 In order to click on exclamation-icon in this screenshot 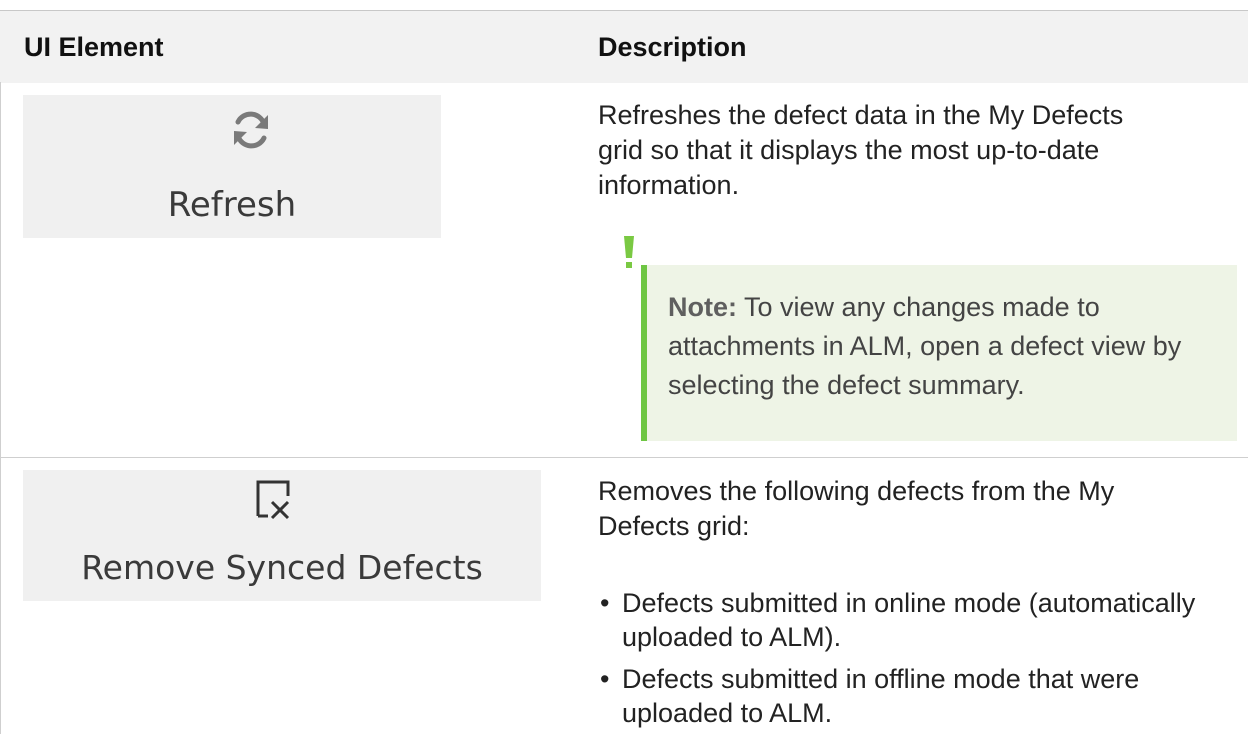, I will do `click(629, 252)`.